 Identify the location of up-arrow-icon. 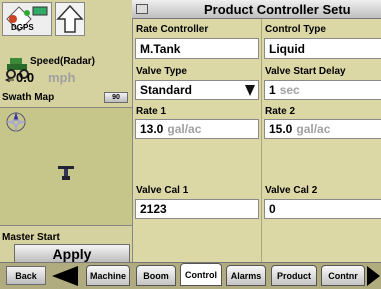
(70, 18).